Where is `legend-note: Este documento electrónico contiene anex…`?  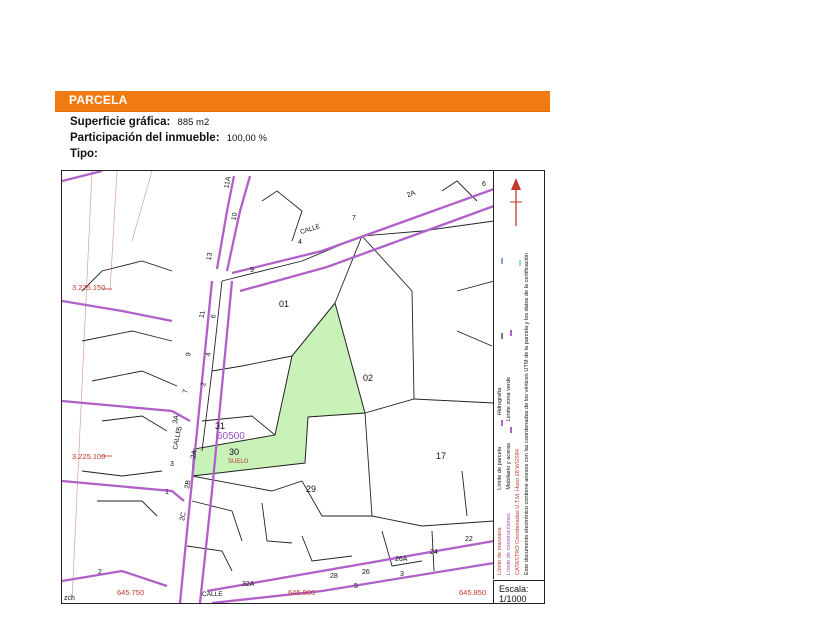 legend-note: Este documento electrónico contiene anex… is located at coordinates (527, 413).